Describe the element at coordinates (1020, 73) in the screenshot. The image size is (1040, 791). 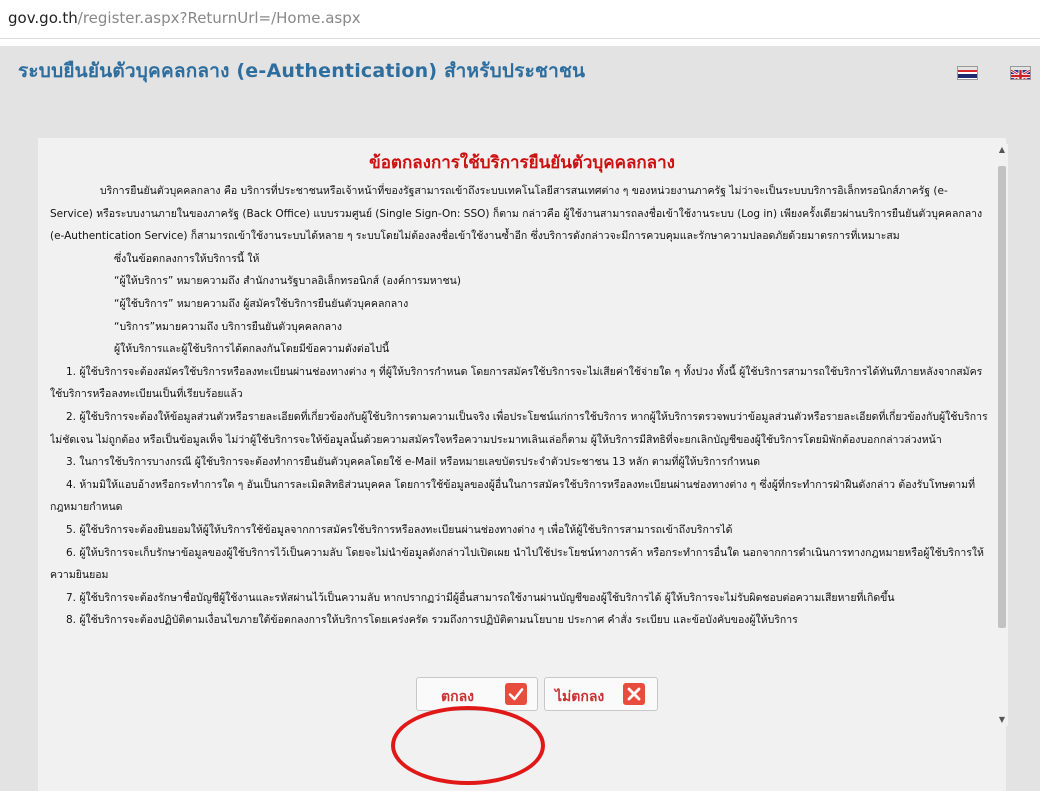
I see `uk-flag-icon` at that location.